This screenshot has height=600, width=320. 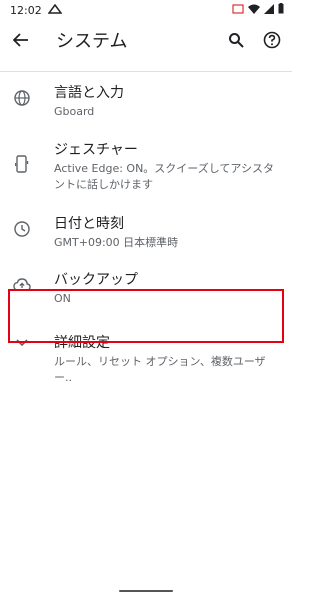 I want to click on item-subtitle: GMT+09:00 日本標準時, so click(x=116, y=242).